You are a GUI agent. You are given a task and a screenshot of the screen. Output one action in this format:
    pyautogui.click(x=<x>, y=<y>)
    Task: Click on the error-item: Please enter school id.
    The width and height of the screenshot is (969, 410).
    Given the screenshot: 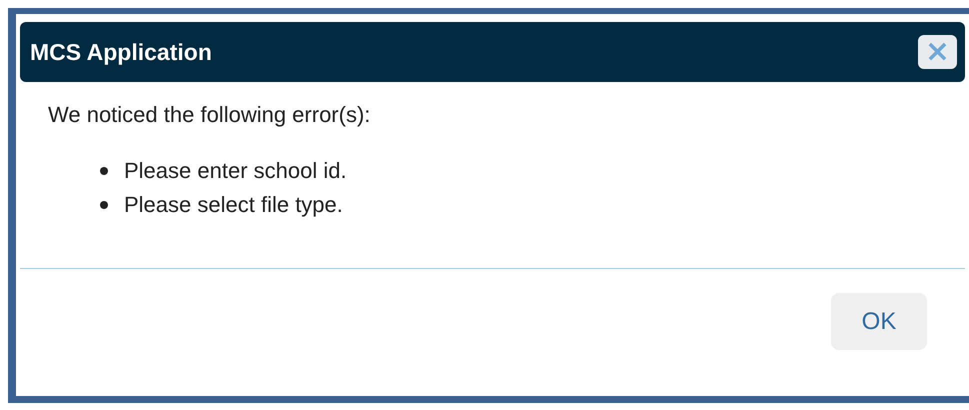 What is the action you would take?
    pyautogui.click(x=235, y=171)
    